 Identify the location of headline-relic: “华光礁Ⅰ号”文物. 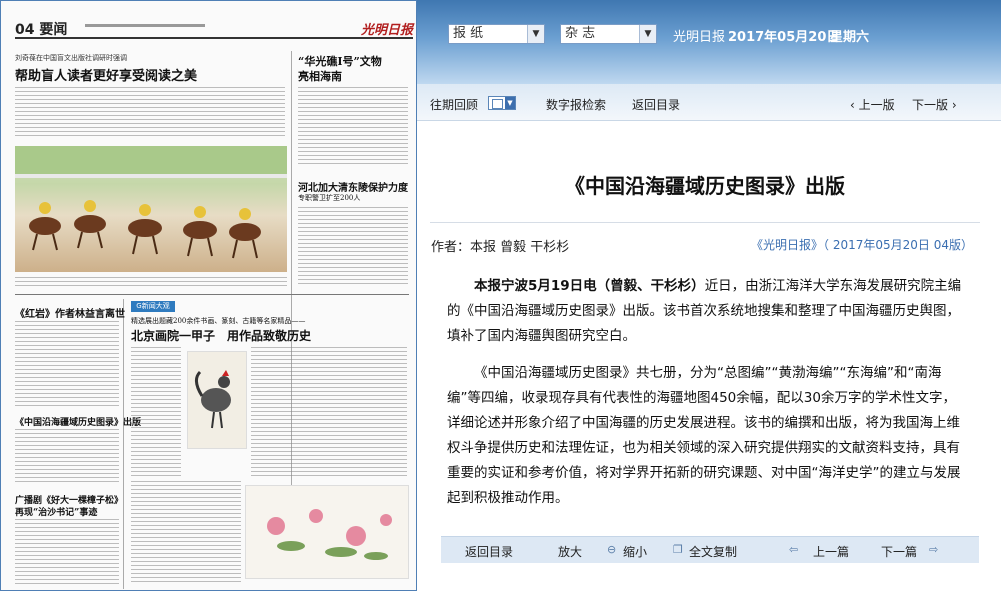
(340, 61).